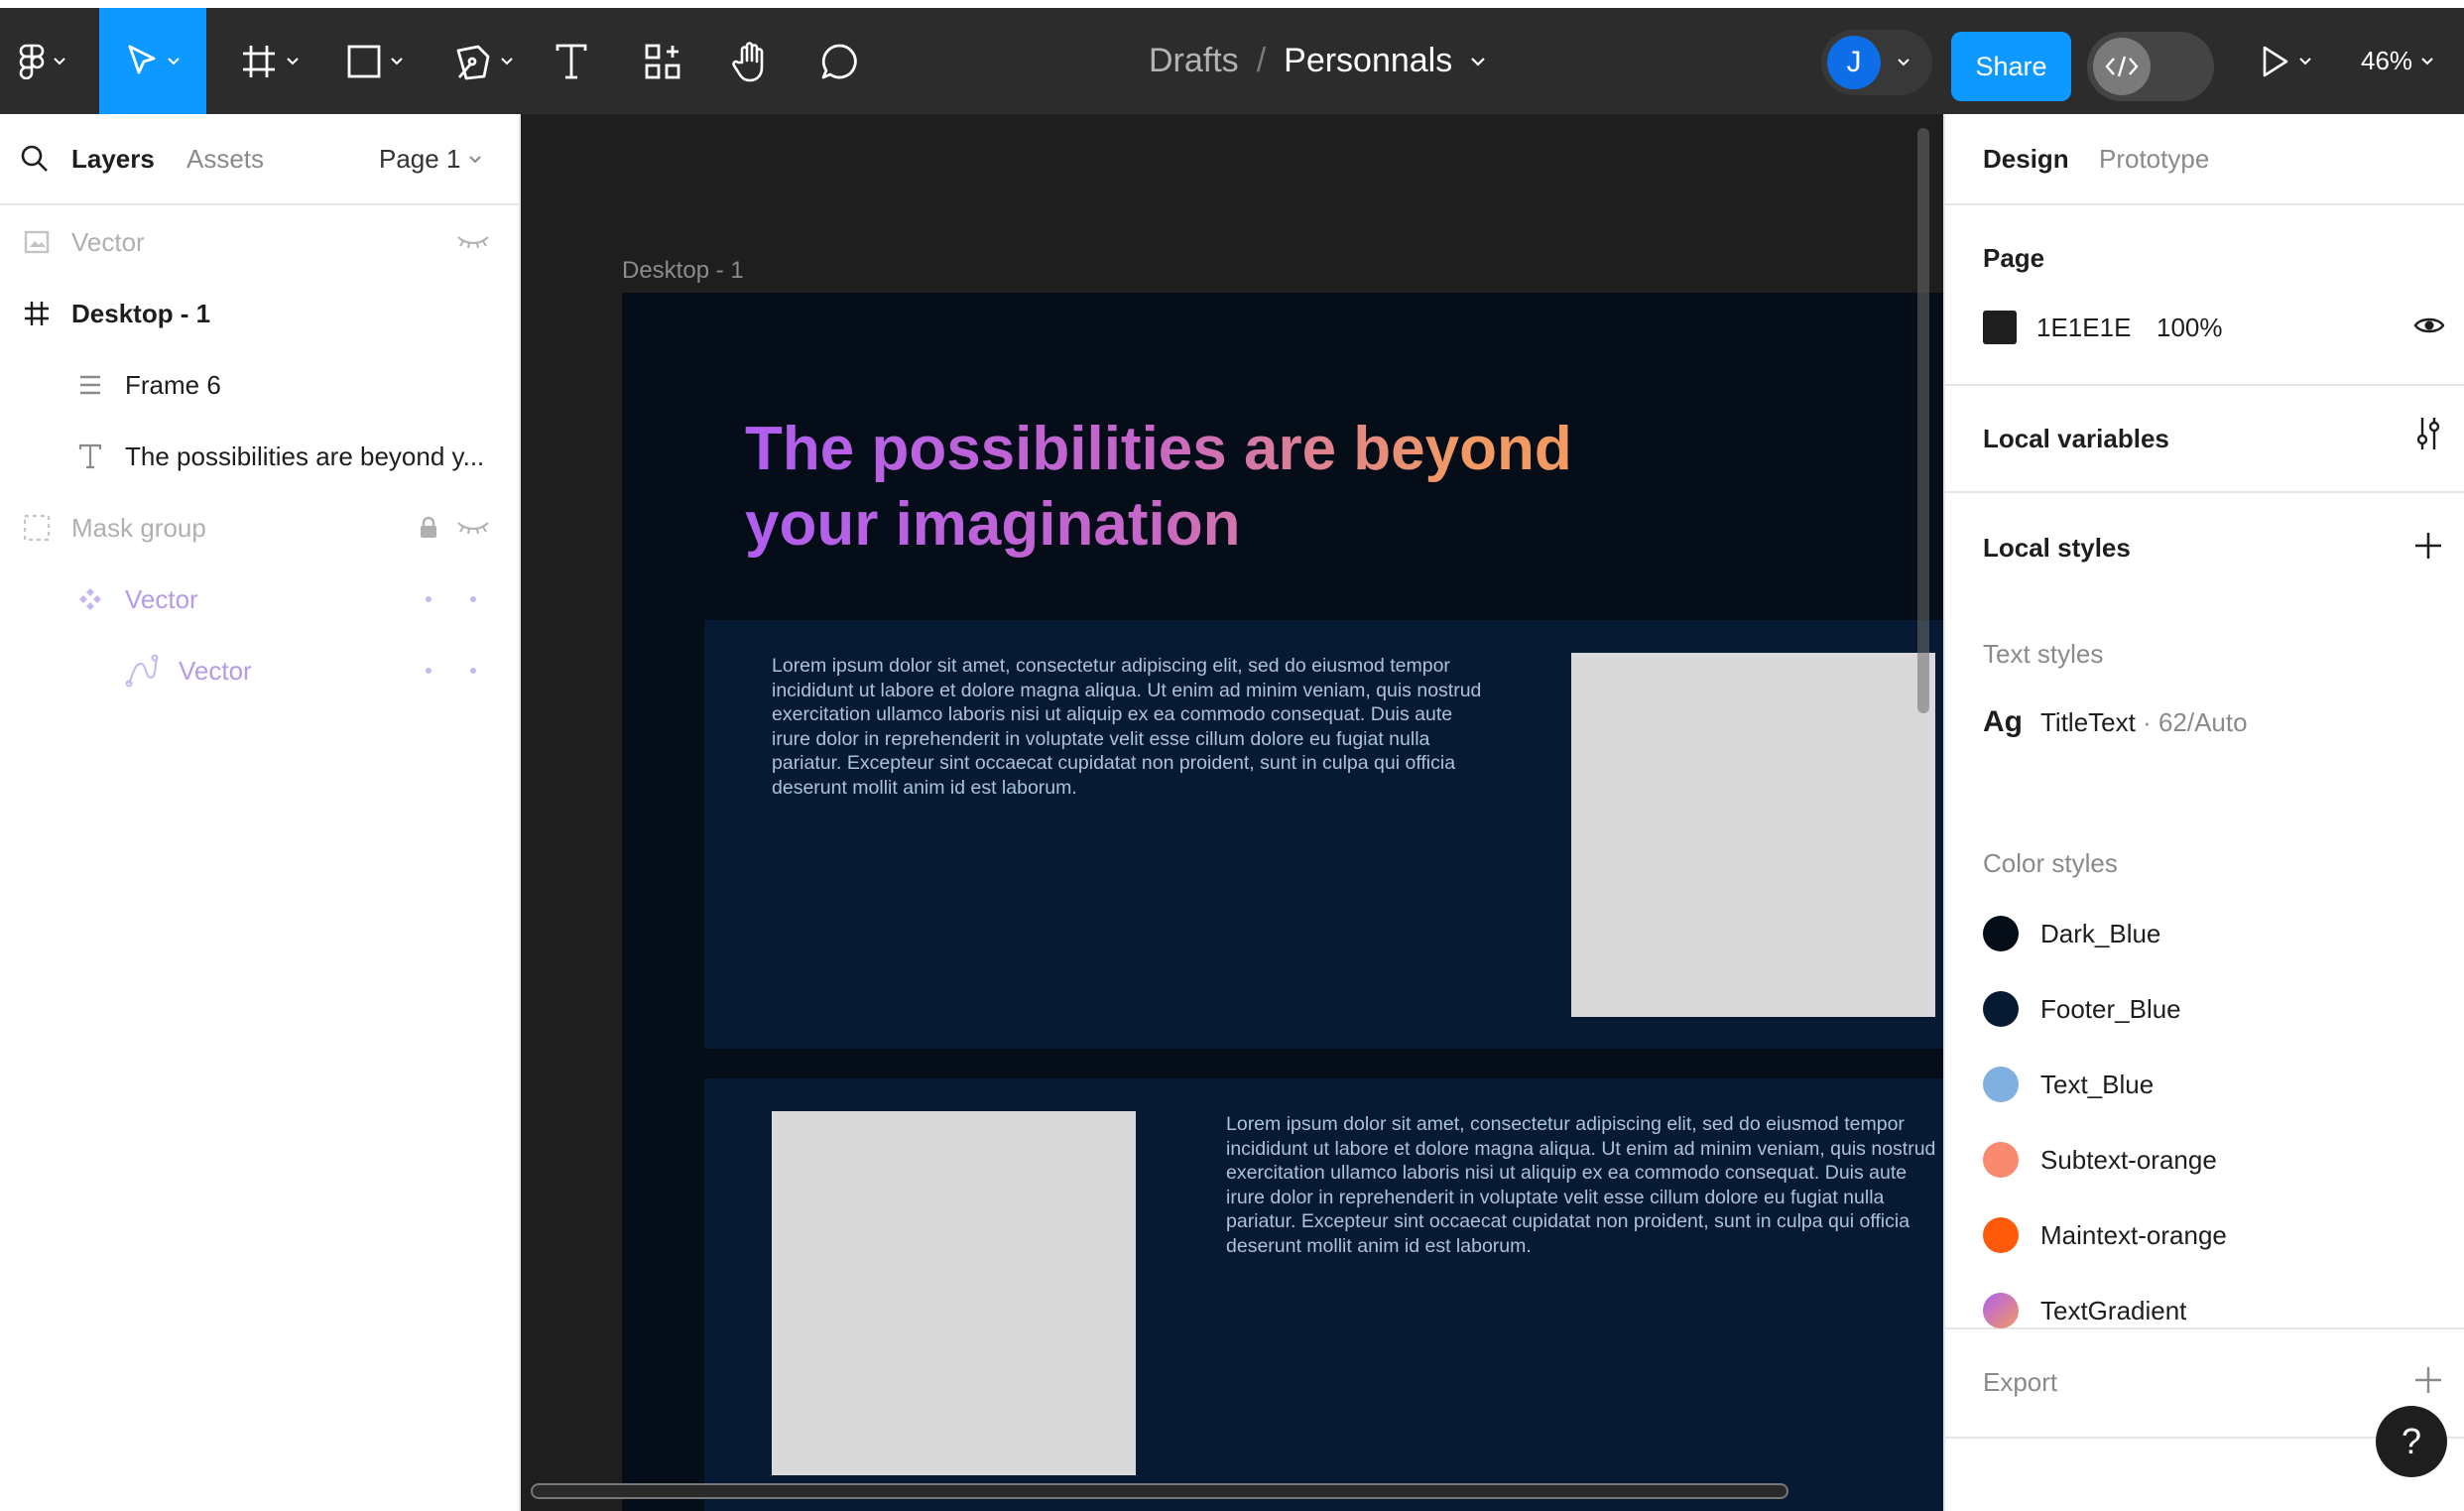  Describe the element at coordinates (364, 61) in the screenshot. I see `rectangle-icon` at that location.